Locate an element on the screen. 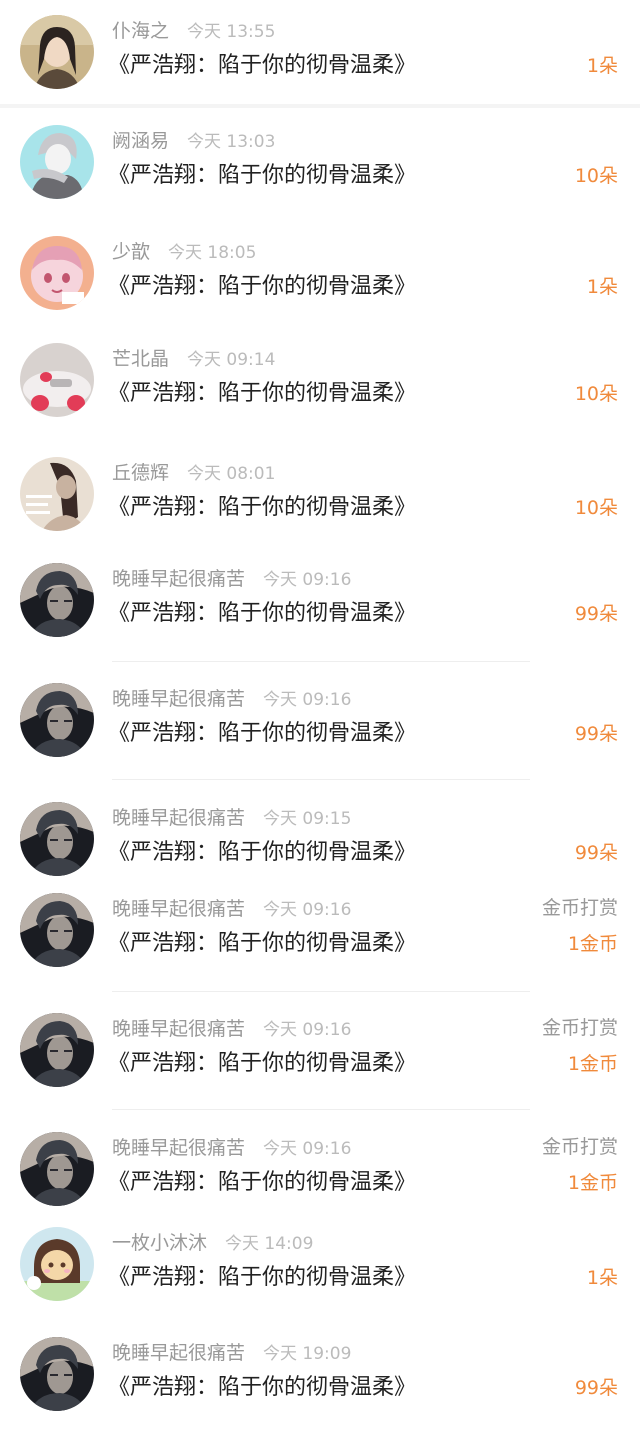 The height and width of the screenshot is (1430, 640). user-name: 丘德辉 is located at coordinates (140, 473).